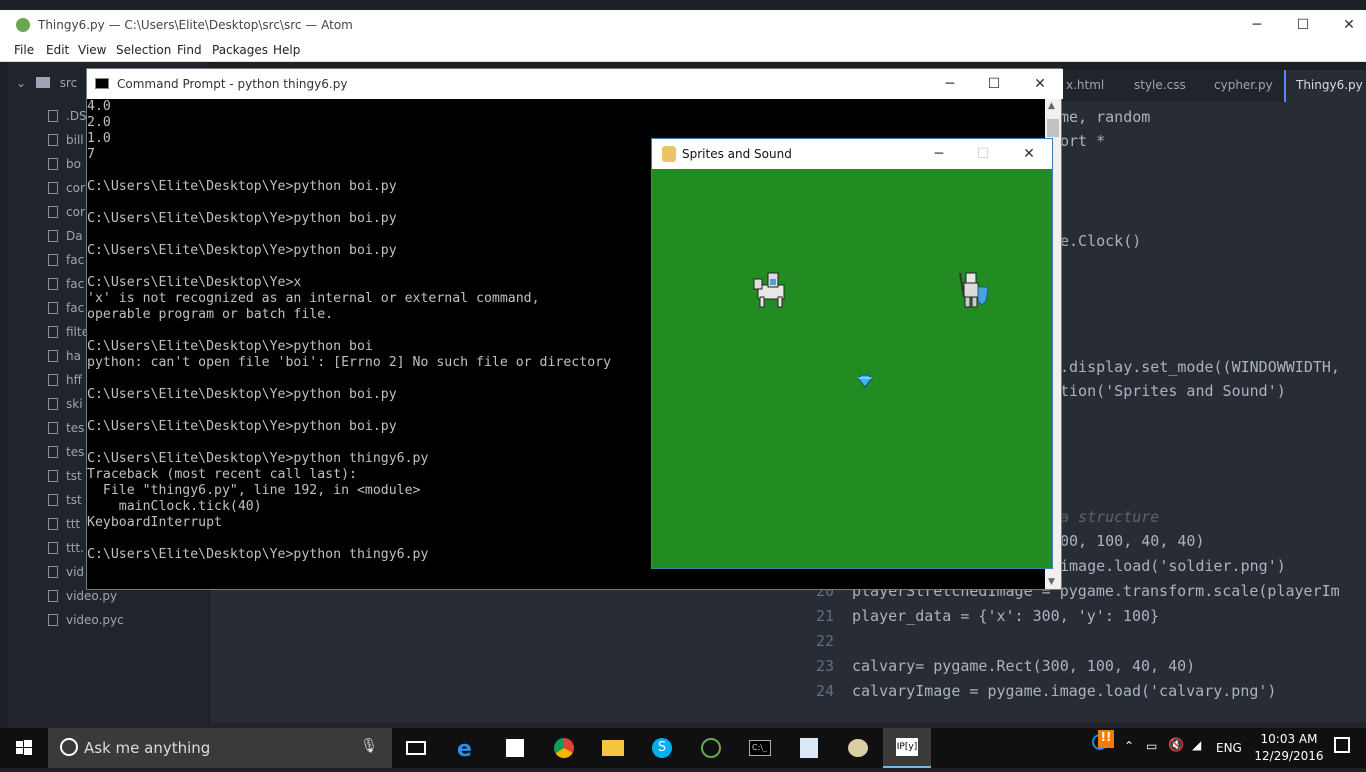  I want to click on console-line: File "thingy6.py", line 192, in <module>, so click(254, 490).